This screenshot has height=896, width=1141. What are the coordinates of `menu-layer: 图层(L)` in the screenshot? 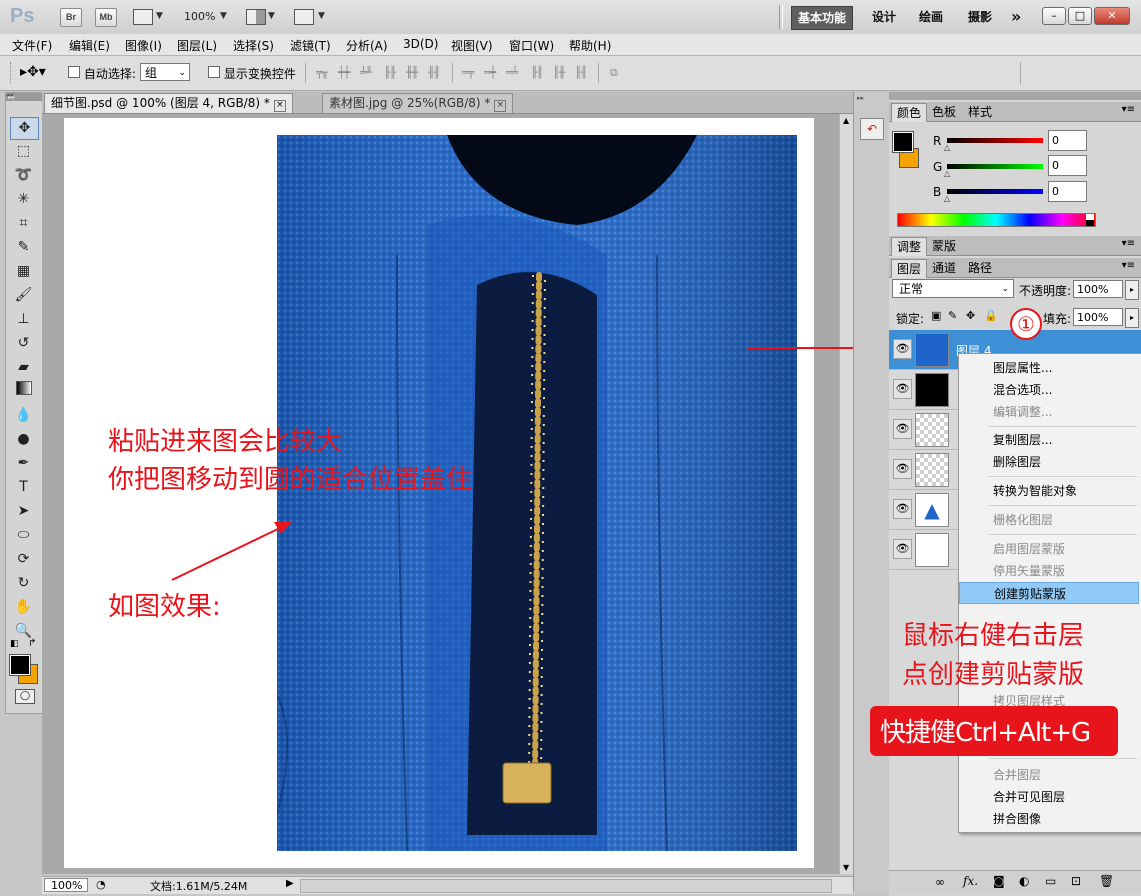 It's located at (197, 45).